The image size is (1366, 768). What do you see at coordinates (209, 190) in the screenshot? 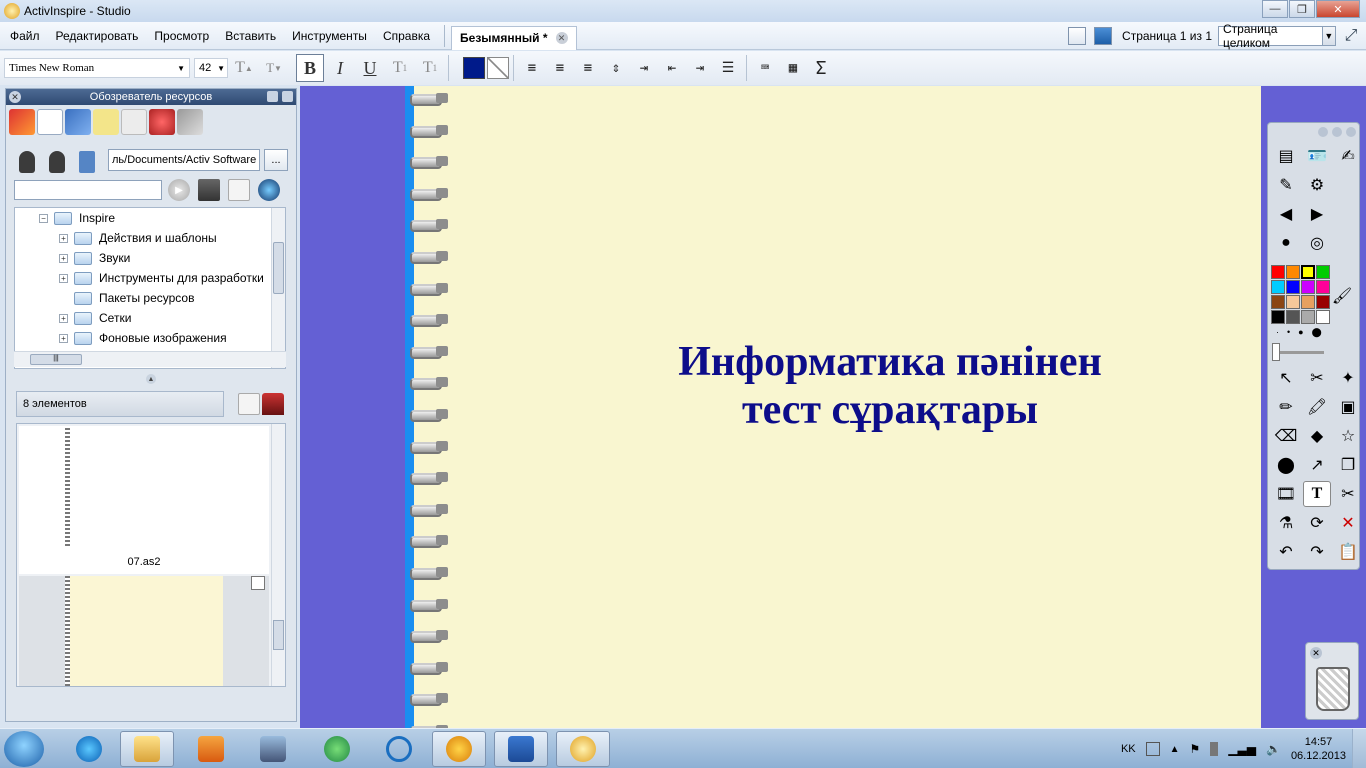
I see `view-icon` at bounding box center [209, 190].